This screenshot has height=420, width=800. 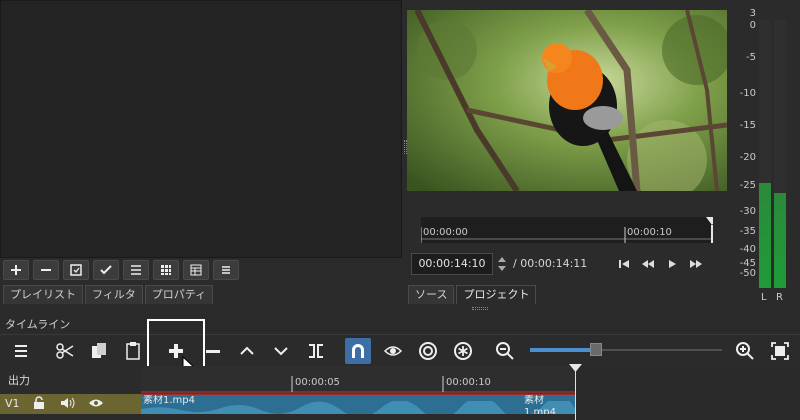 What do you see at coordinates (480, 308) in the screenshot?
I see `splitter-handle` at bounding box center [480, 308].